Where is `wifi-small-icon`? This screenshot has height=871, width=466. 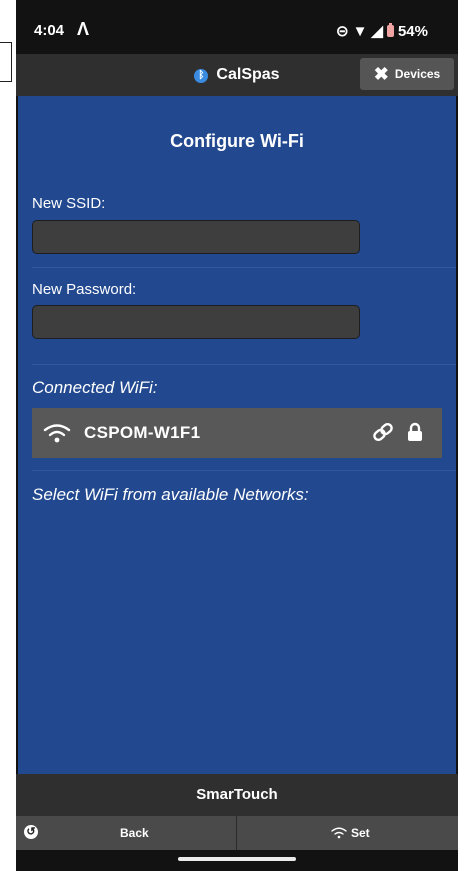 wifi-small-icon is located at coordinates (339, 833).